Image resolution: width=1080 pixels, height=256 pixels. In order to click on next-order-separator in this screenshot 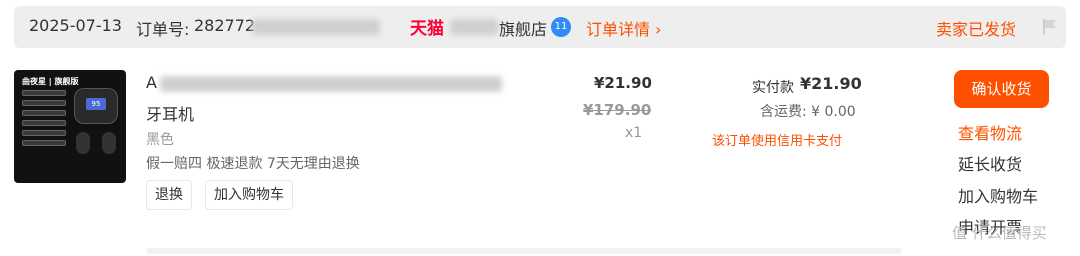, I will do `click(524, 251)`.